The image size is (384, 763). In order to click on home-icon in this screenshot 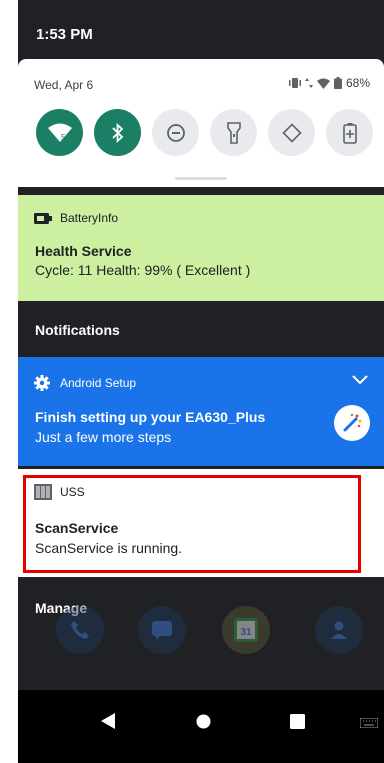, I will do `click(203, 721)`.